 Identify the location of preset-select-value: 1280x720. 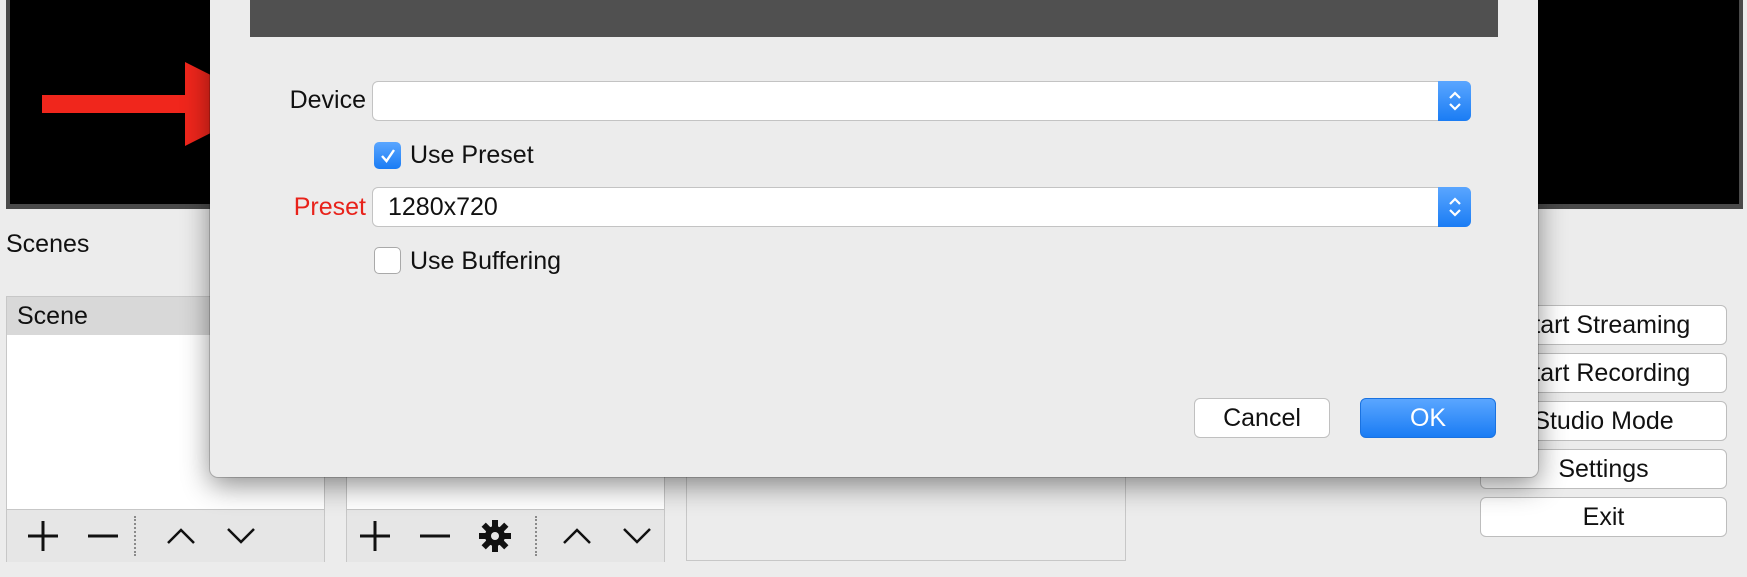
(443, 207).